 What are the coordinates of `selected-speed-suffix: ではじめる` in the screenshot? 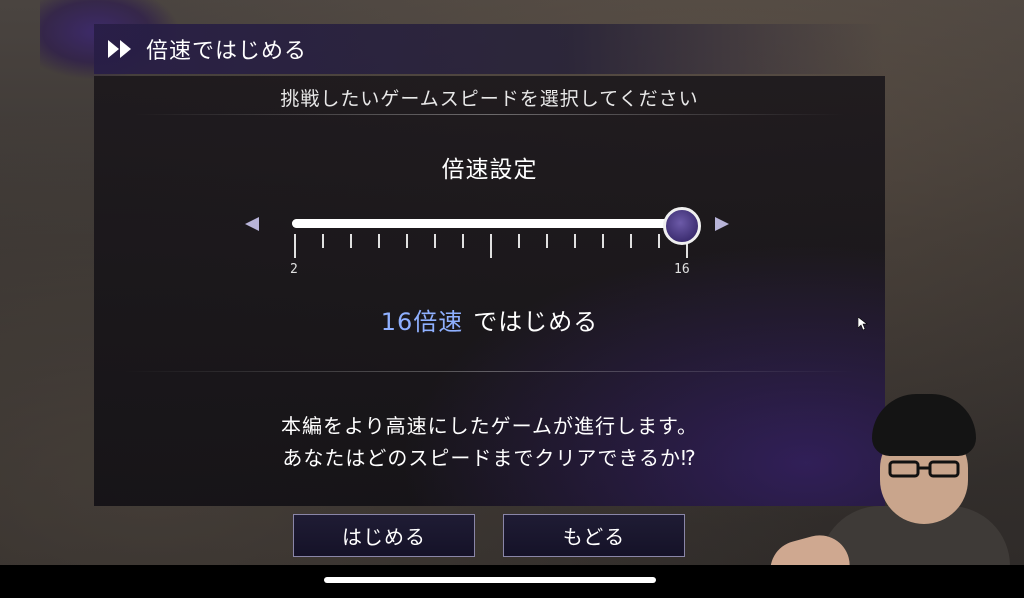 It's located at (536, 322).